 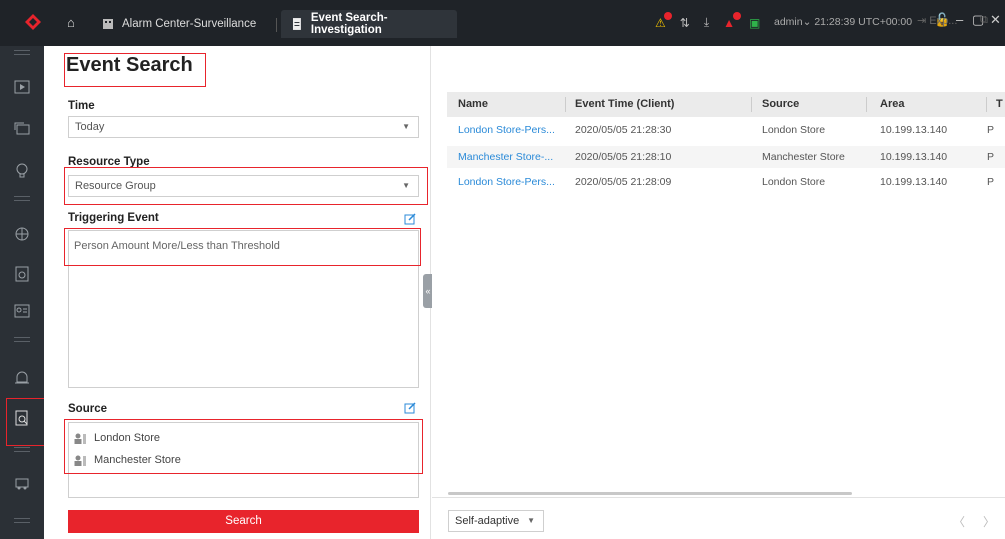 I want to click on page-size-select: Self-adaptive ▼, so click(x=496, y=521).